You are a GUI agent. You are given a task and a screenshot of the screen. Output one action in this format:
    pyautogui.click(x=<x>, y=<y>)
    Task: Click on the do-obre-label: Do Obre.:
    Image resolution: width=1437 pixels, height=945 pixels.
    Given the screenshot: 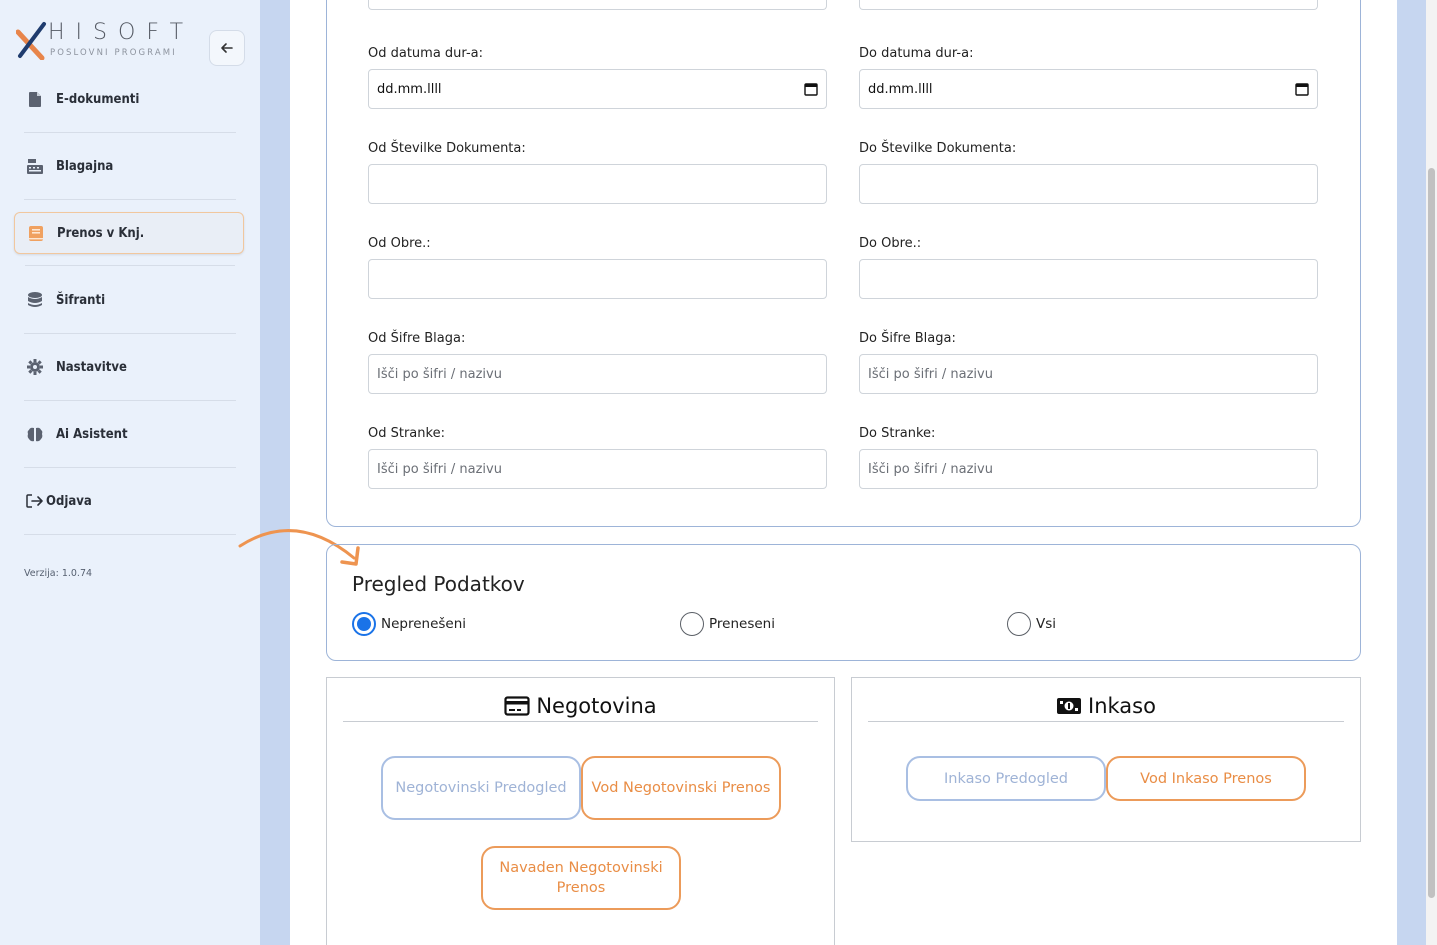 What is the action you would take?
    pyautogui.click(x=890, y=243)
    